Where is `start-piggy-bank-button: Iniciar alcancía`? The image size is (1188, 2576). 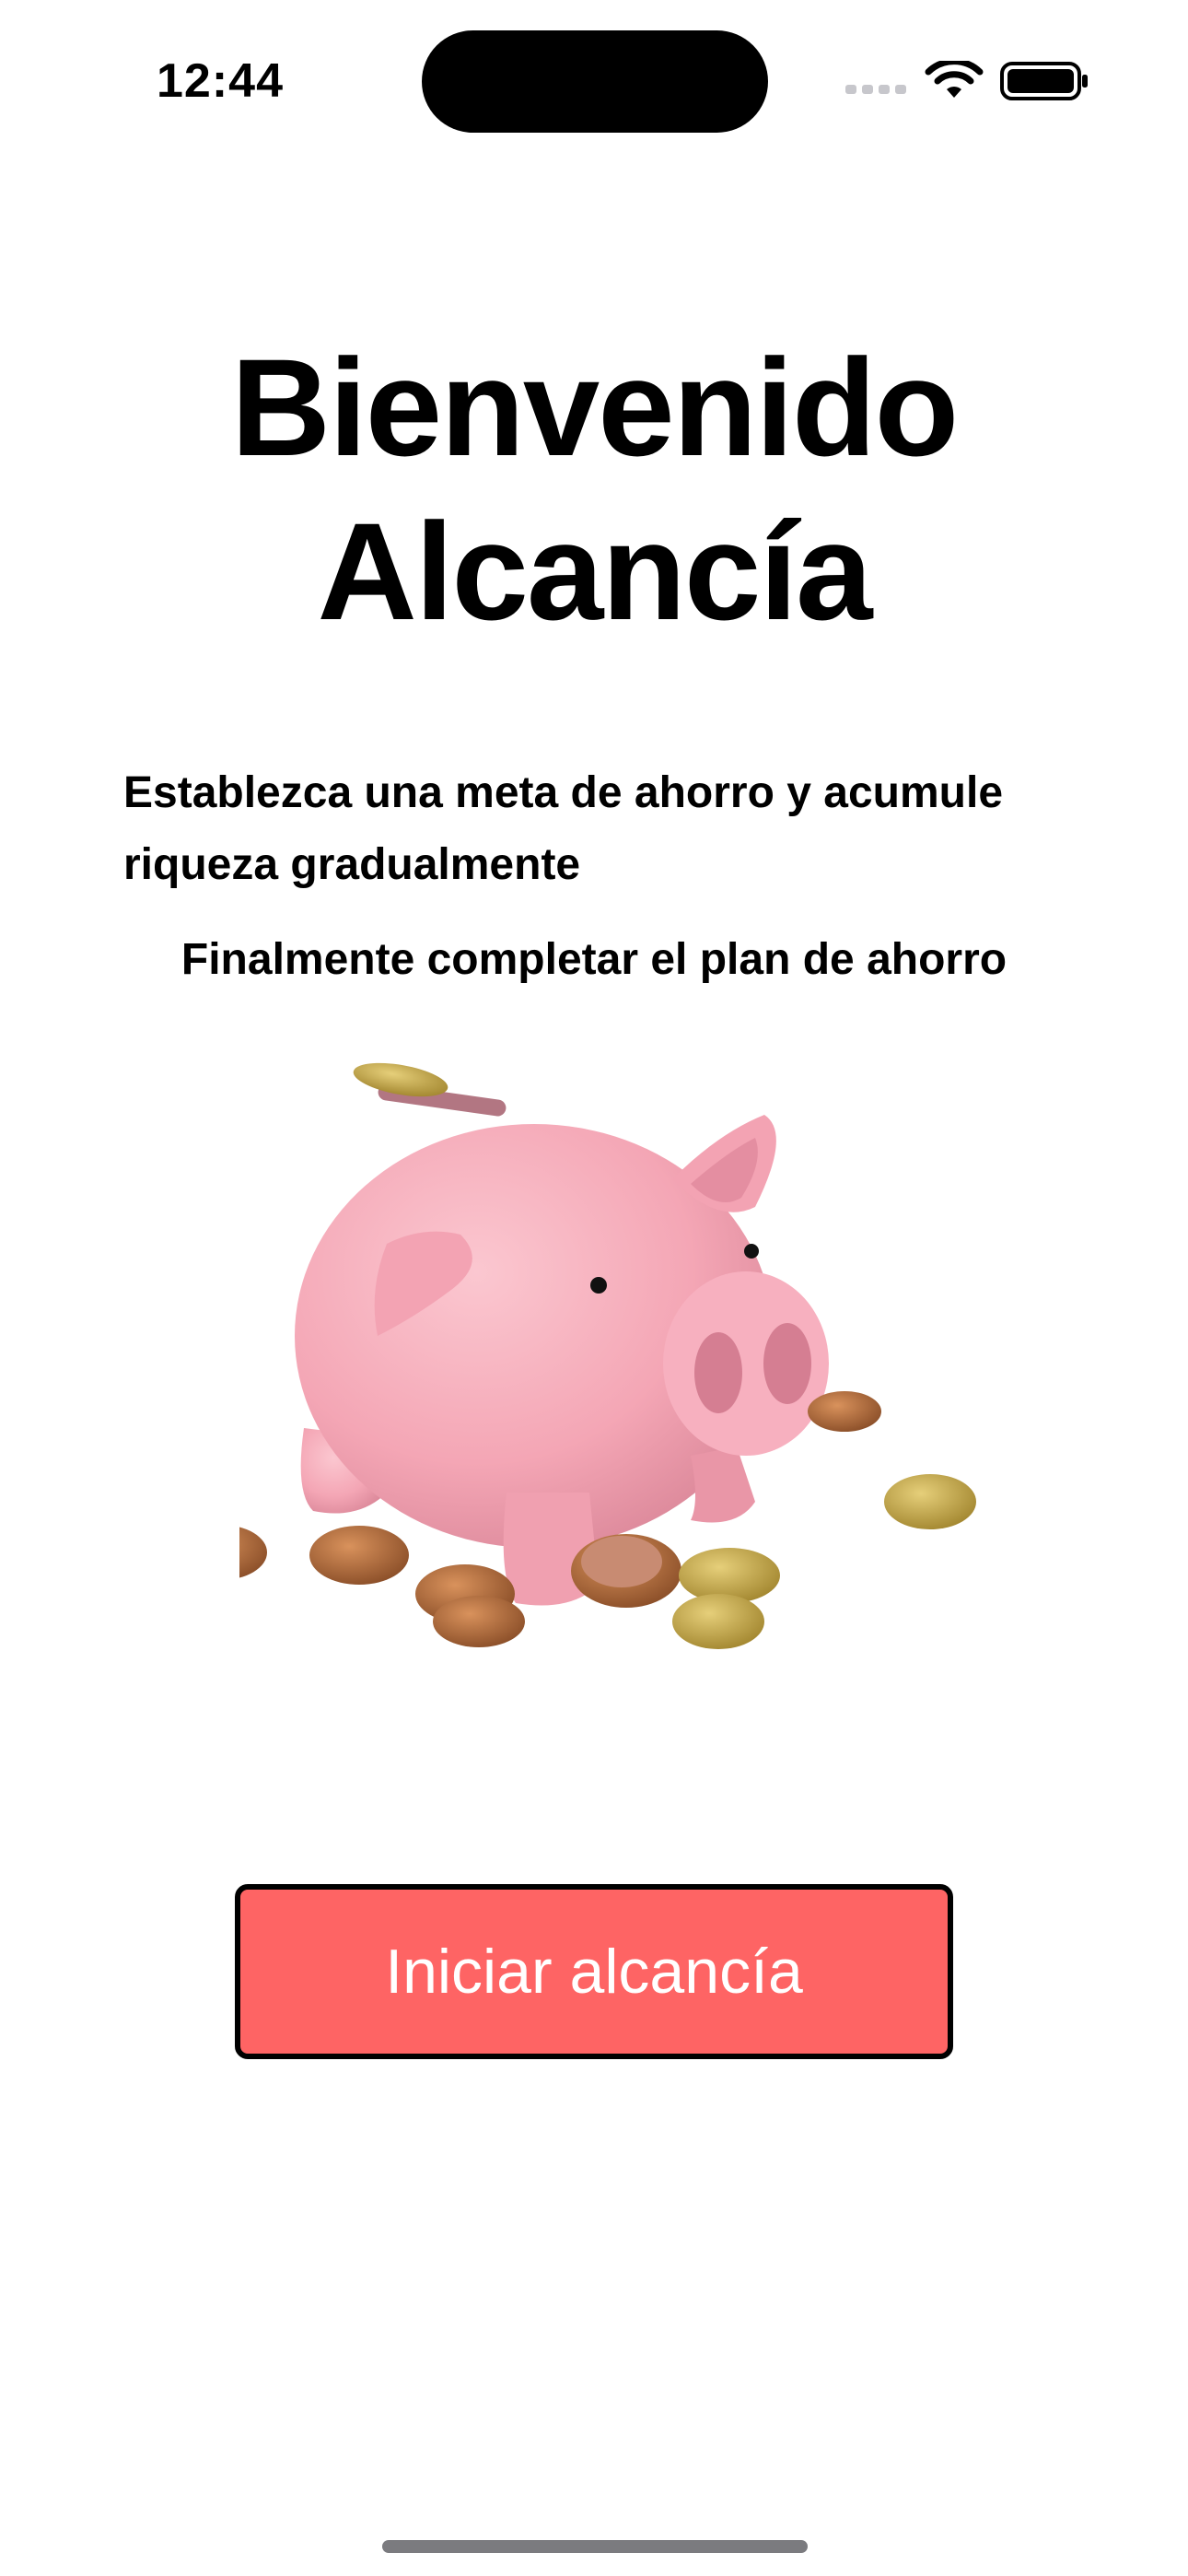 start-piggy-bank-button: Iniciar alcancía is located at coordinates (594, 1971).